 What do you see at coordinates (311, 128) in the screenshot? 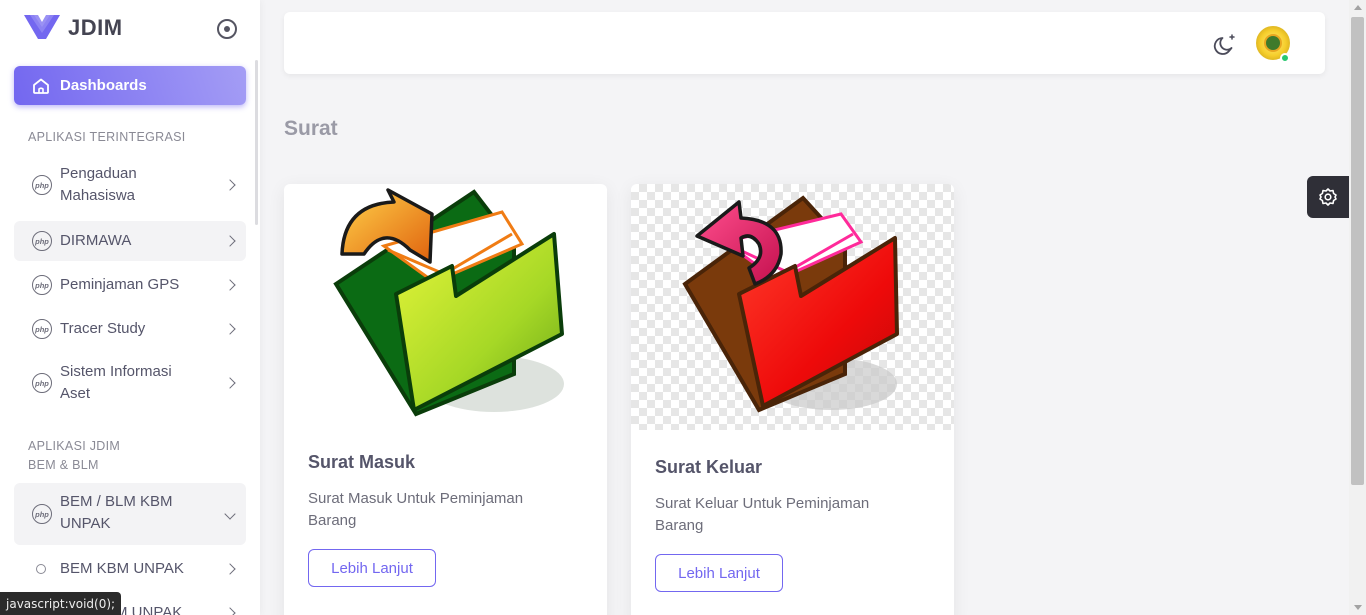
I see `page-title: Surat` at bounding box center [311, 128].